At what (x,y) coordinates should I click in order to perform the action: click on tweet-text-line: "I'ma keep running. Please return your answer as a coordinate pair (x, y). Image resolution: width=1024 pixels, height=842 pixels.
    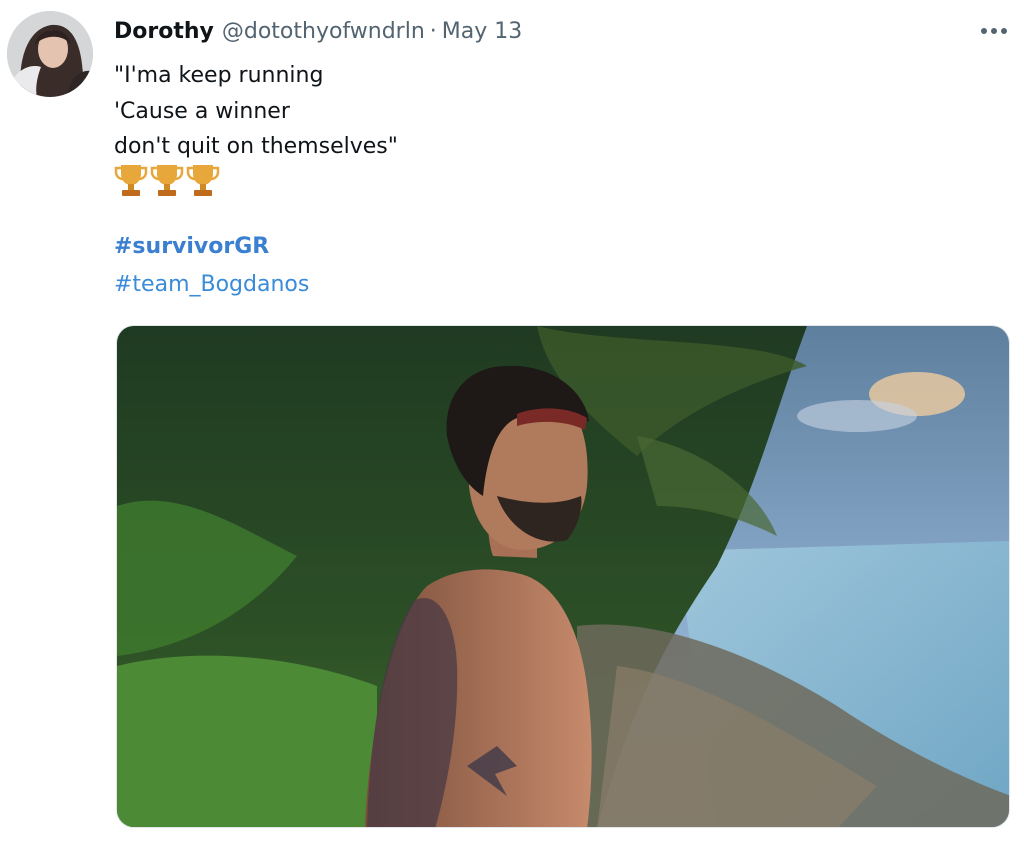
    Looking at the image, I should click on (219, 75).